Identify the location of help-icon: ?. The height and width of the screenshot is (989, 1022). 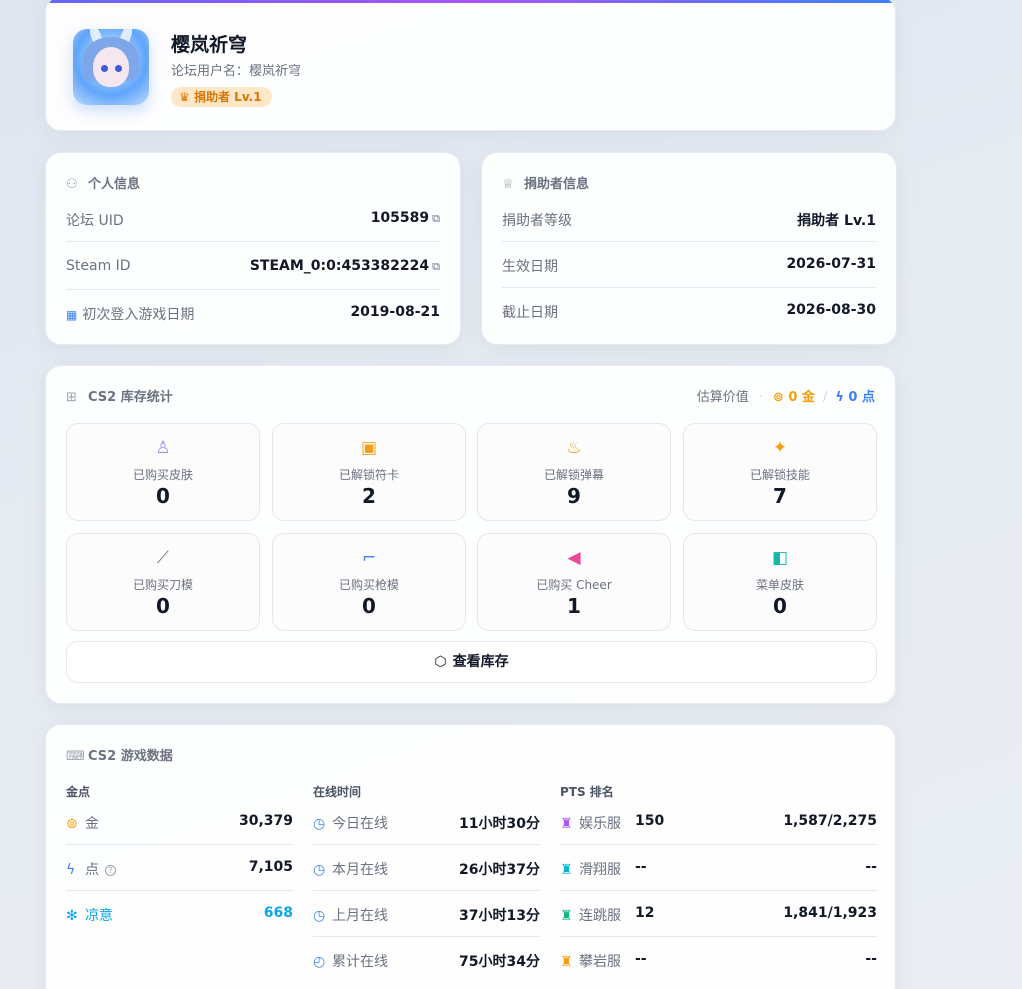
(110, 870).